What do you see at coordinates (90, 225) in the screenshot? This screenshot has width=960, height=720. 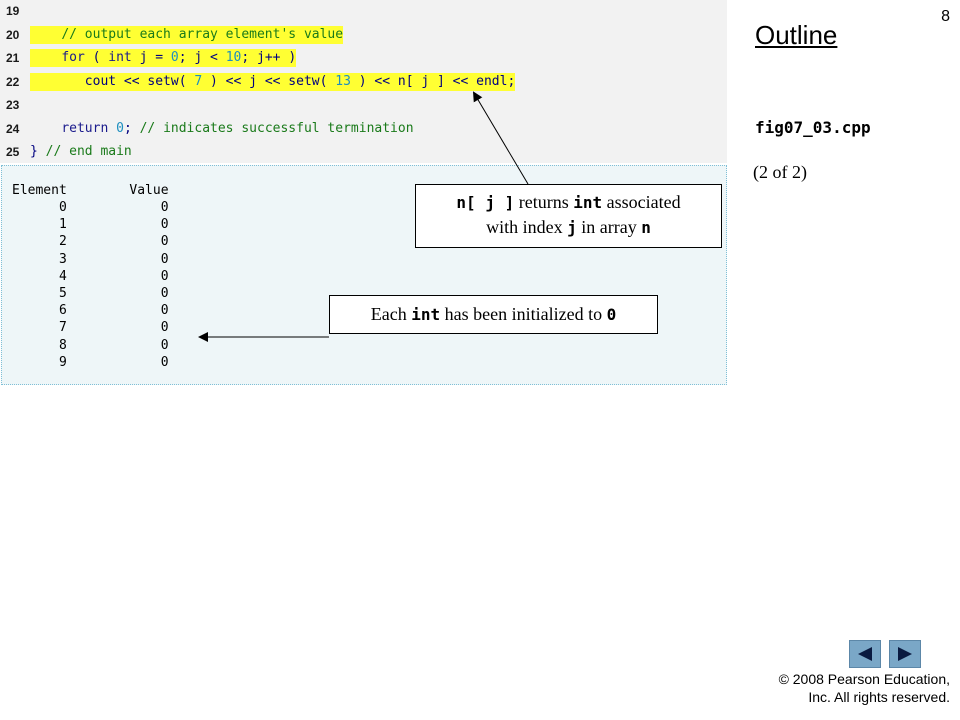 I see `output-row: 1 0` at bounding box center [90, 225].